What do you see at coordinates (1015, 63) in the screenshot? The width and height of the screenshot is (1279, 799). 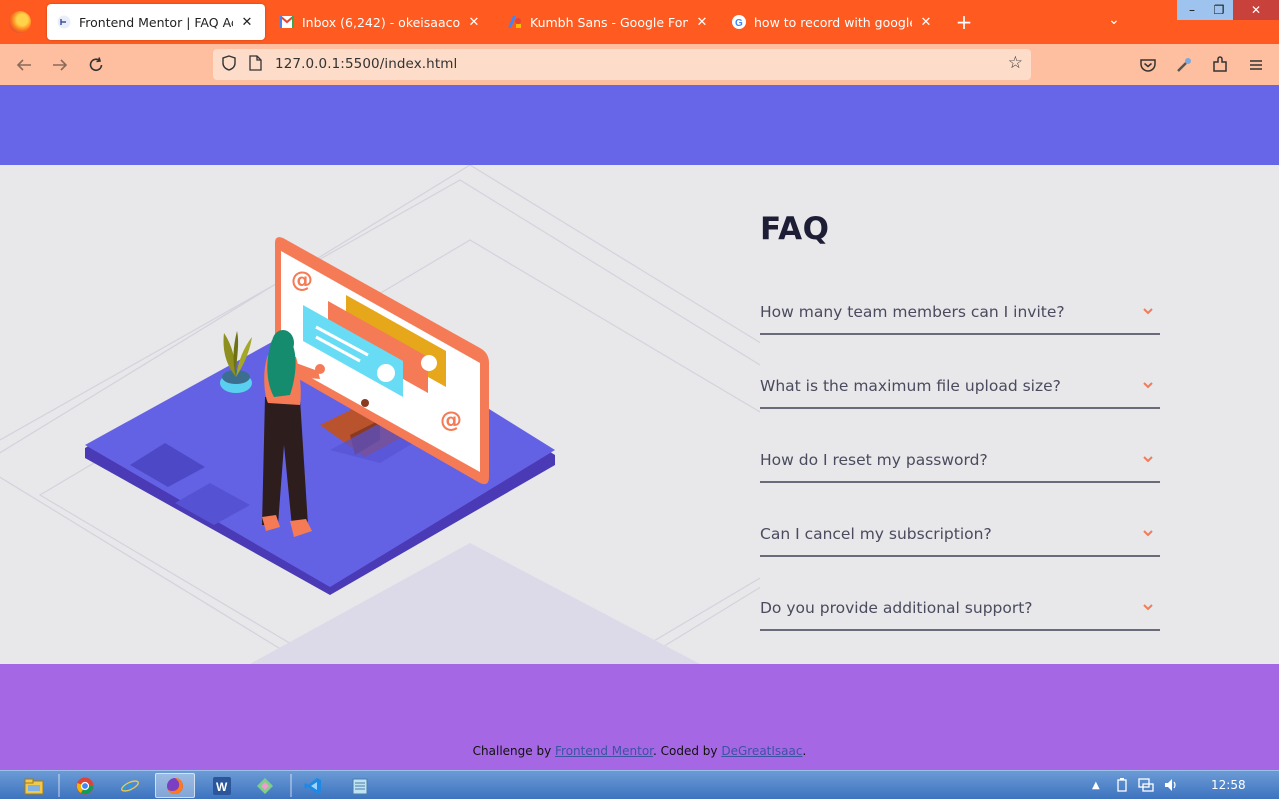 I see `bookmark-star-icon: ☆` at bounding box center [1015, 63].